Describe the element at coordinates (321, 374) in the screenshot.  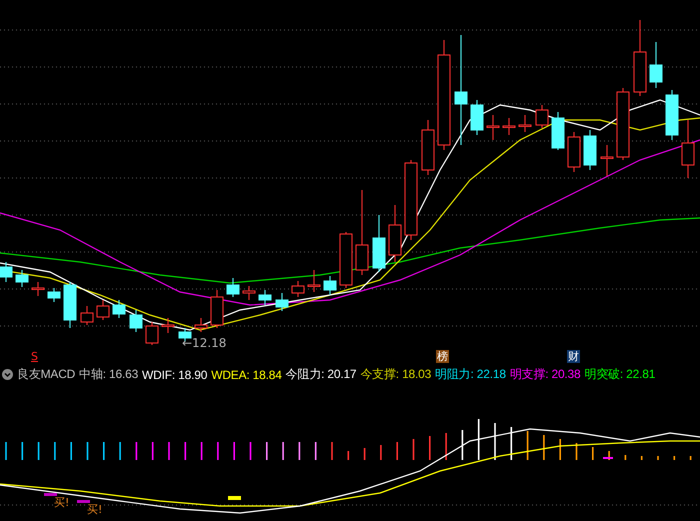
I see `indicator-value: 今阻力: 20.17` at that location.